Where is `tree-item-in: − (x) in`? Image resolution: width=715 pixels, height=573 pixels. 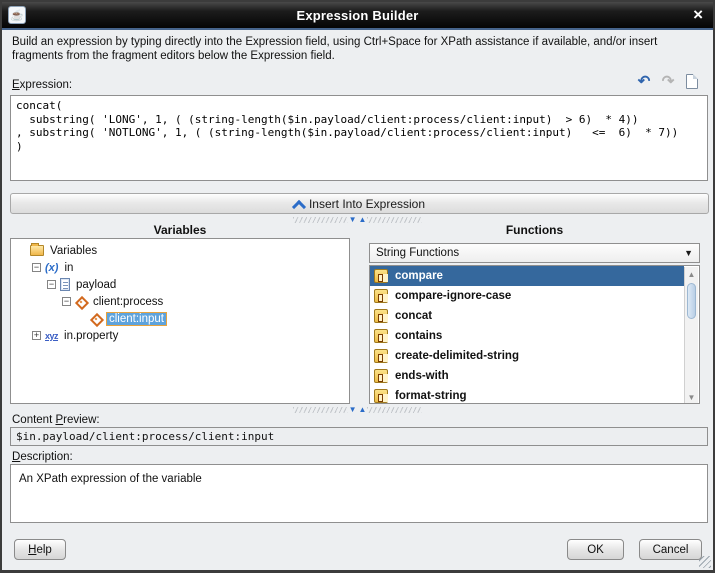 tree-item-in: − (x) in is located at coordinates (180, 267).